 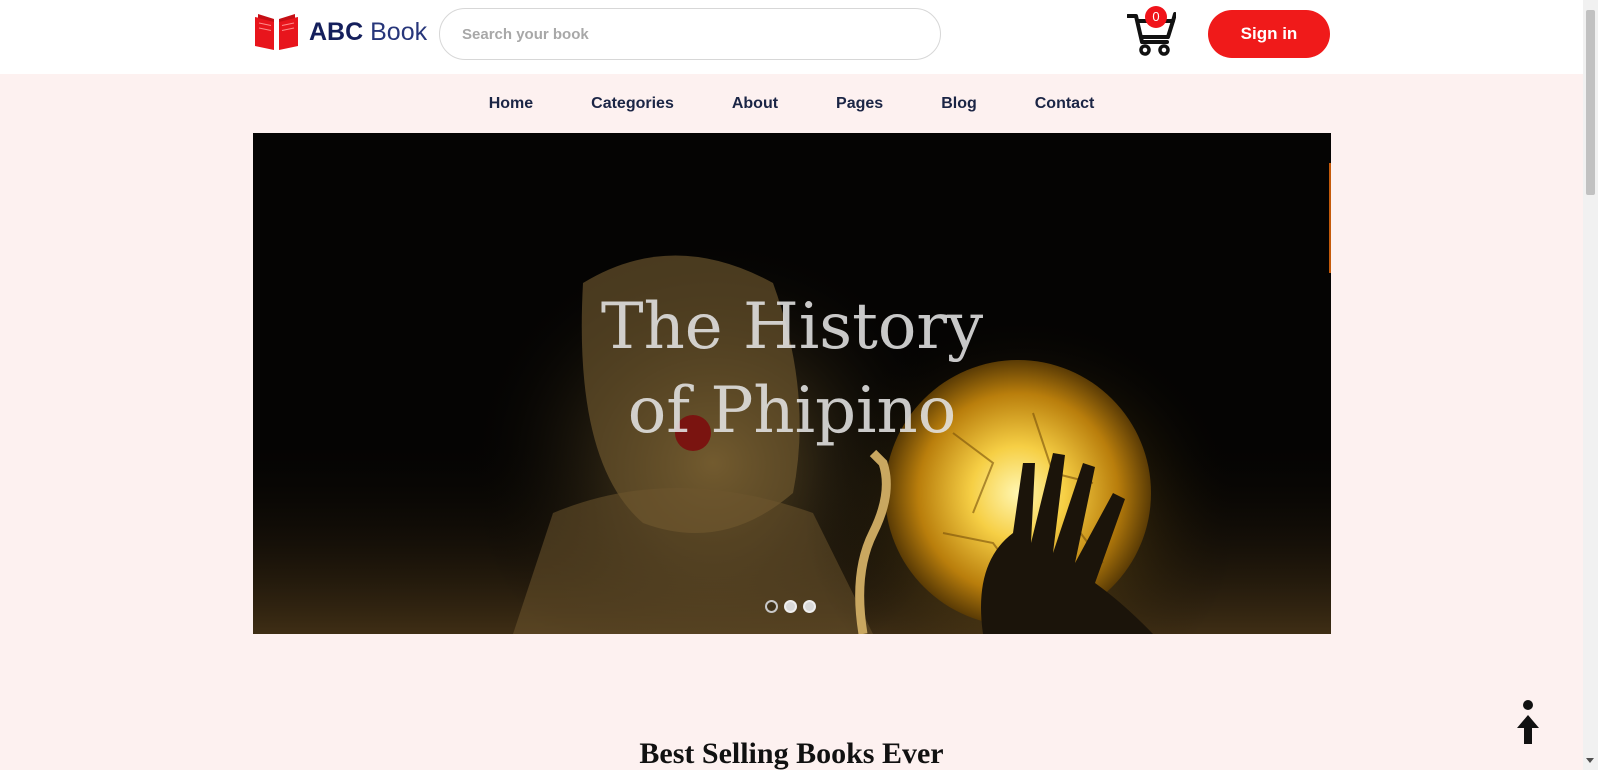 What do you see at coordinates (792, 327) in the screenshot?
I see `hero-title-line-1: The History` at bounding box center [792, 327].